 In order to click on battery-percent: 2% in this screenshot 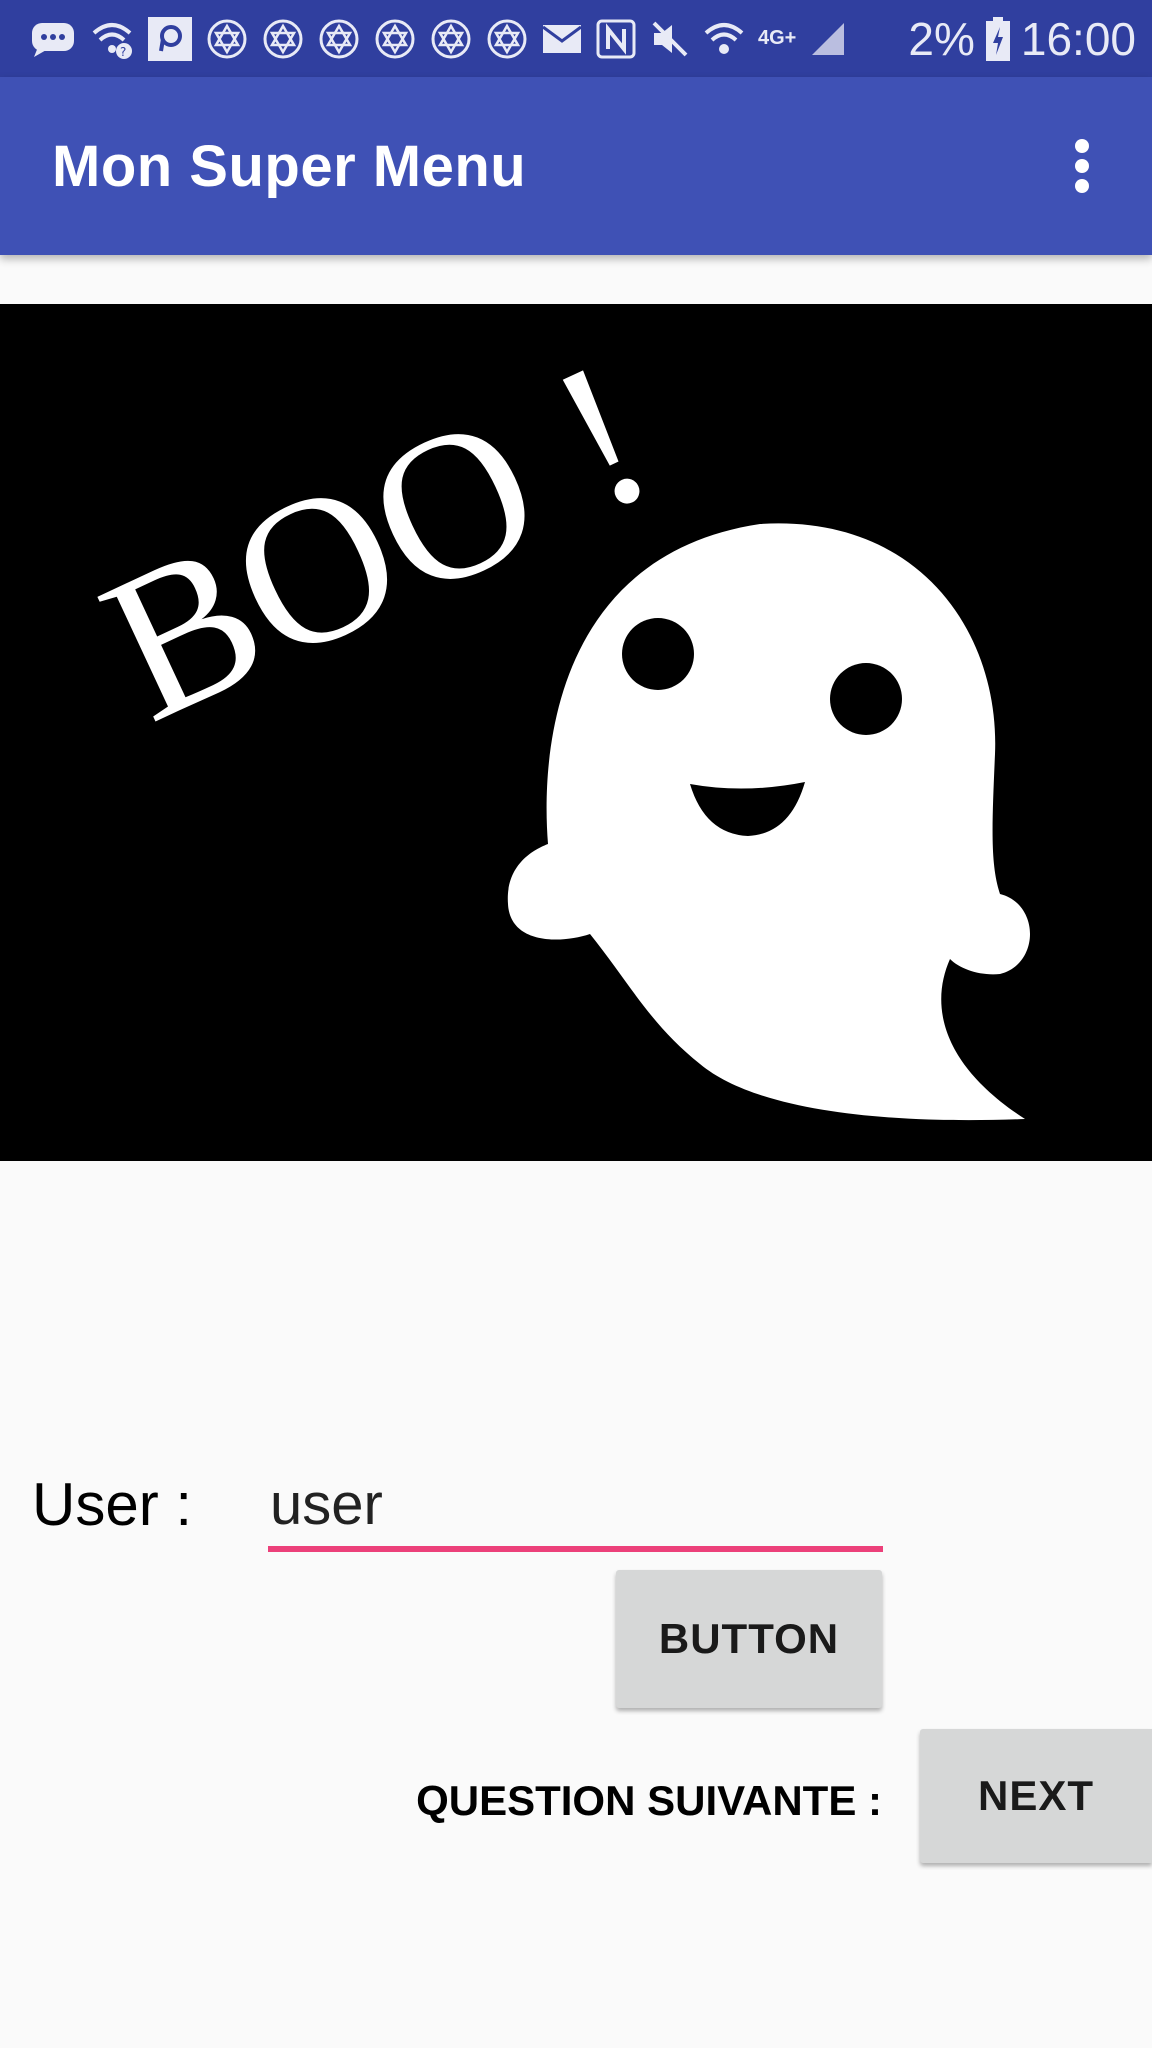, I will do `click(941, 38)`.